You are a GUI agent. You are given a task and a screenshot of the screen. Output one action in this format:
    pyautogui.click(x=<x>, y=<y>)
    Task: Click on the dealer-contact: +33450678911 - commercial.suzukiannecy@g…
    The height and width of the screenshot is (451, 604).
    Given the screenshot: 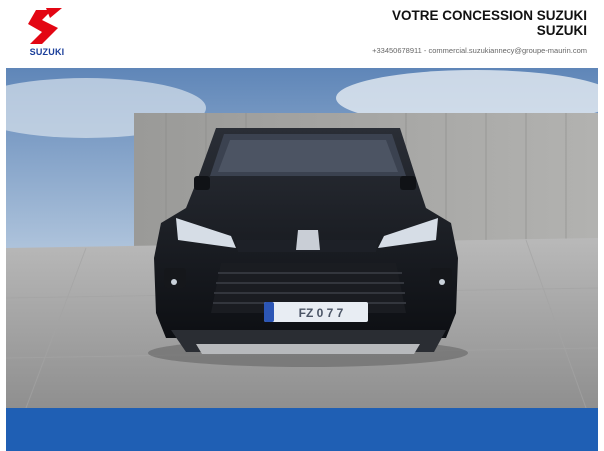 What is the action you would take?
    pyautogui.click(x=479, y=50)
    